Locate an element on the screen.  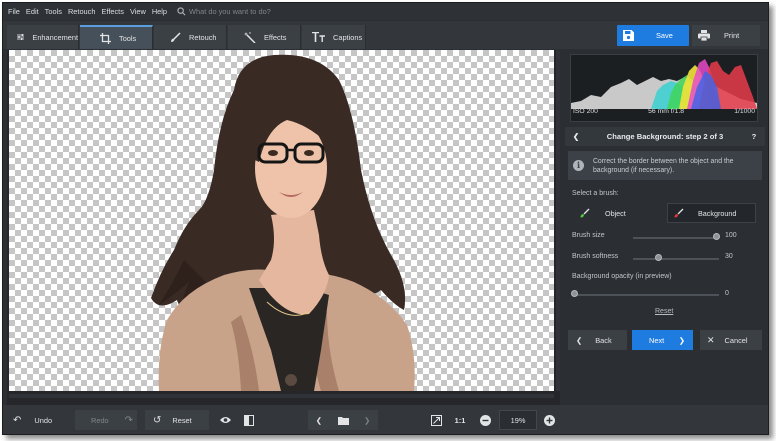
search-input is located at coordinates (254, 11).